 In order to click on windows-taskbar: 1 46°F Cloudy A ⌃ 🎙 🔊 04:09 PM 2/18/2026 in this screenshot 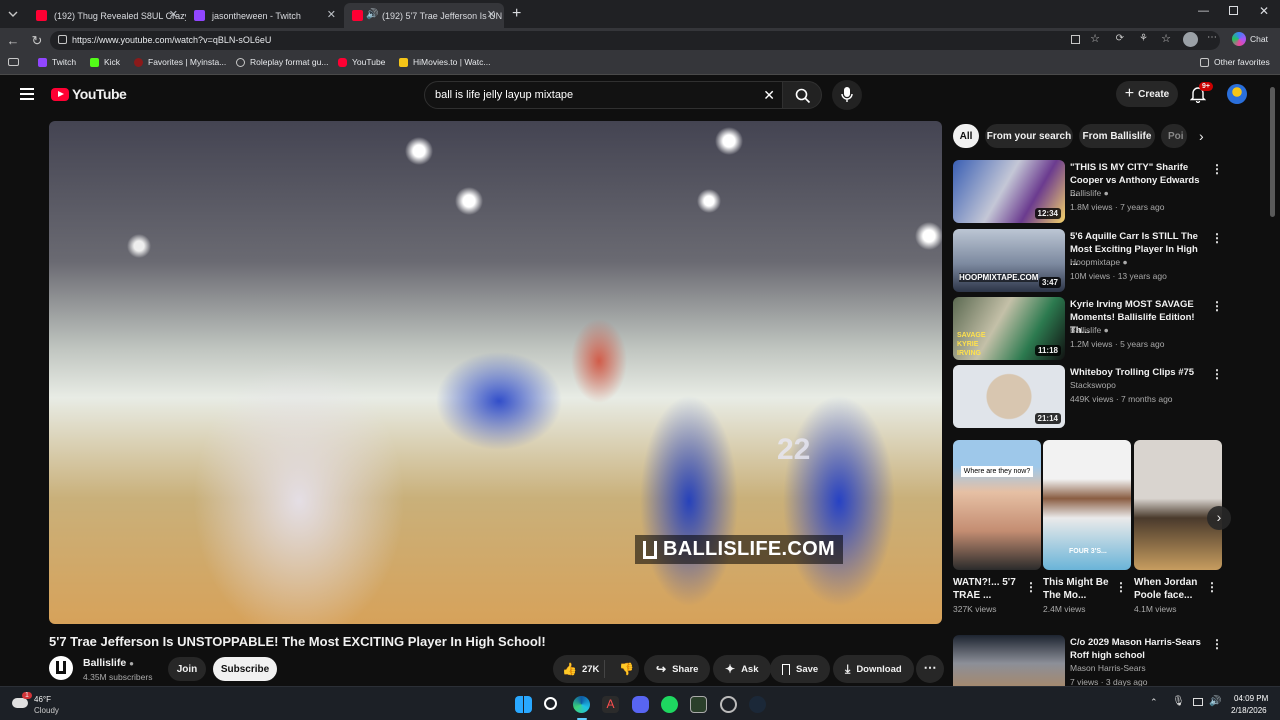, I will do `click(640, 703)`.